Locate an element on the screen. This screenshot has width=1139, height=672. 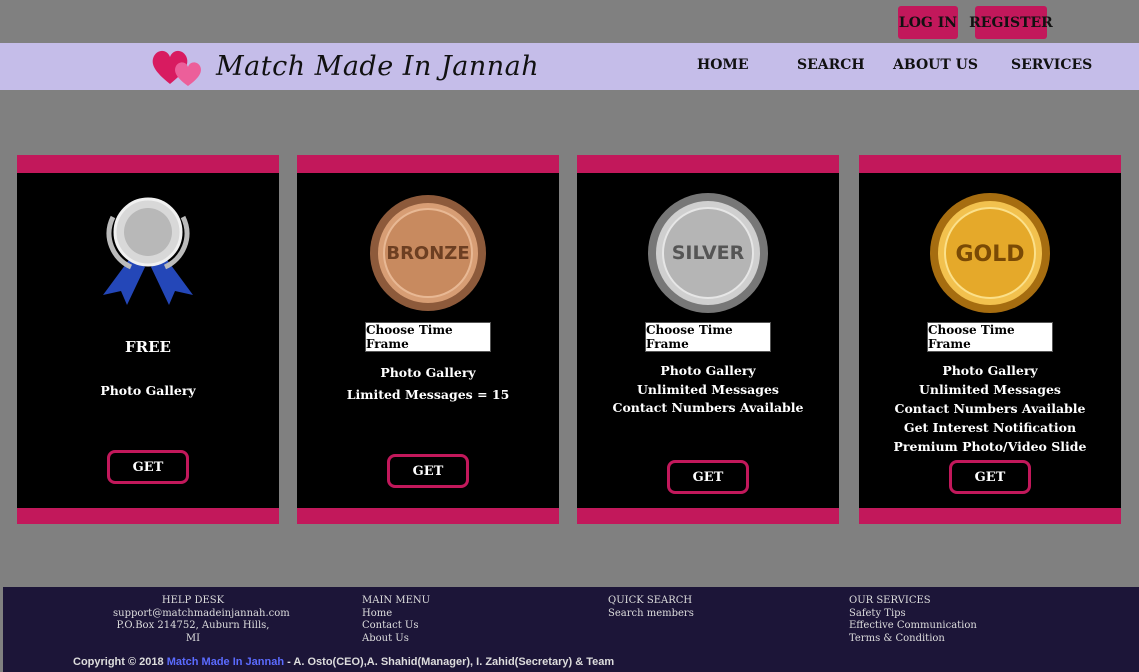
bronze-medal-icon: BRONZE is located at coordinates (428, 253).